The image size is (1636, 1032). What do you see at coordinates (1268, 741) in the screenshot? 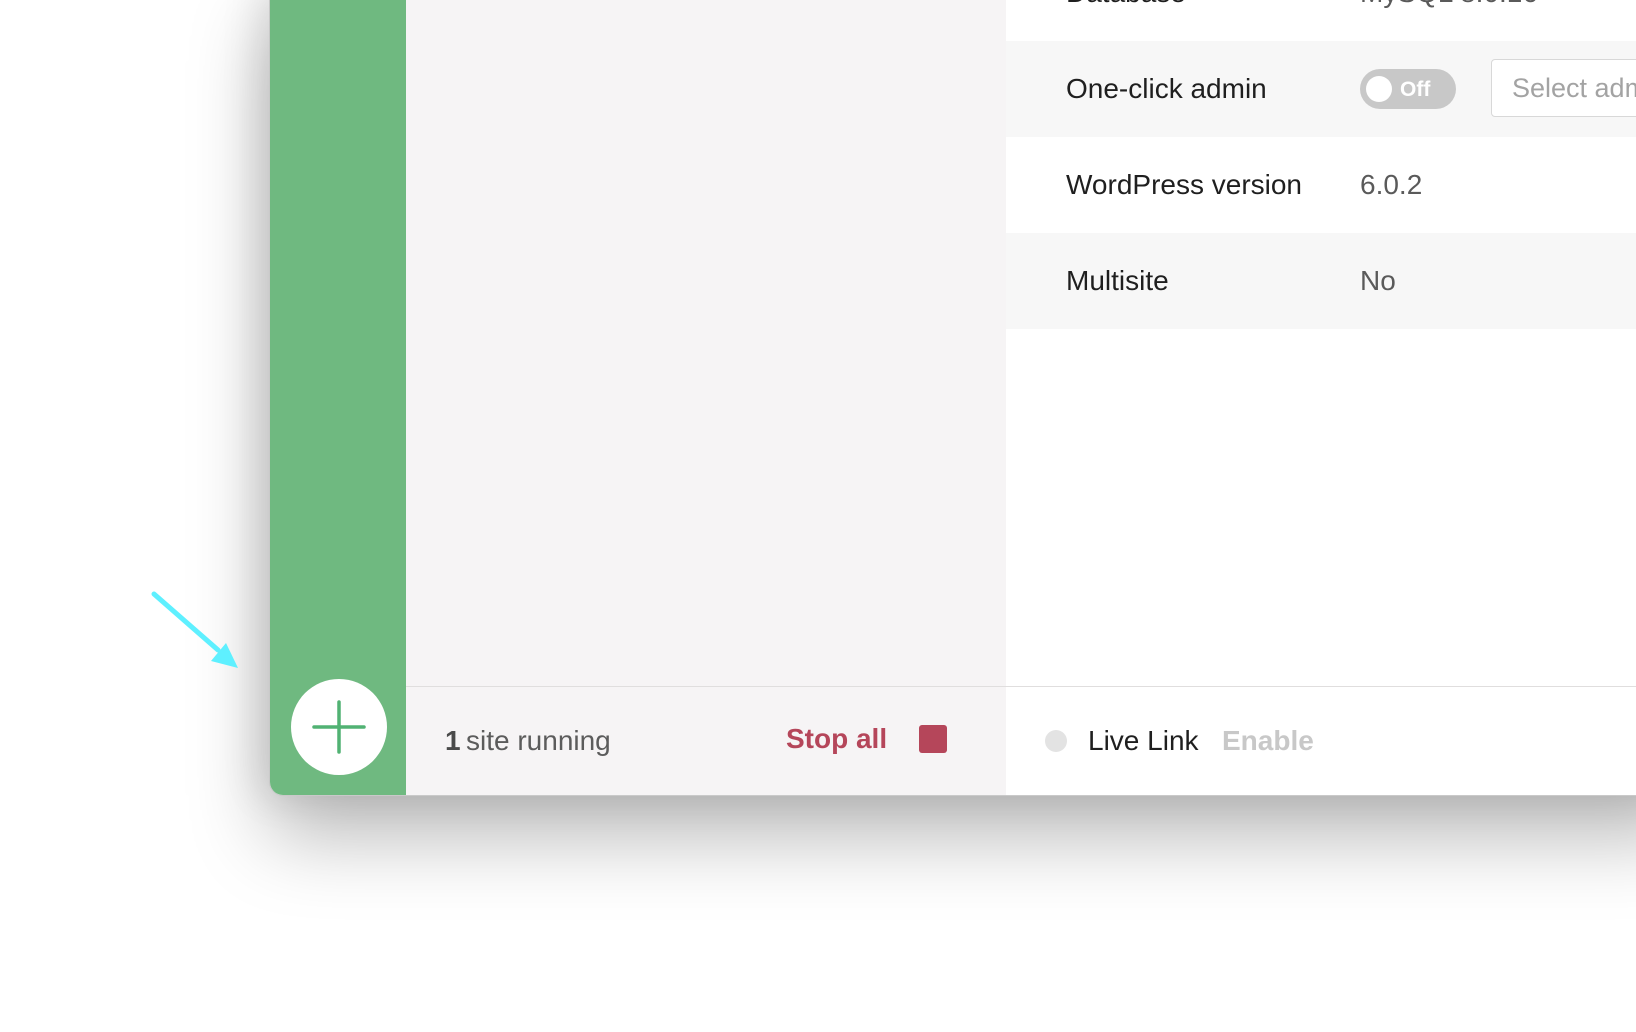
I see `live-link-enable-button: Enable` at bounding box center [1268, 741].